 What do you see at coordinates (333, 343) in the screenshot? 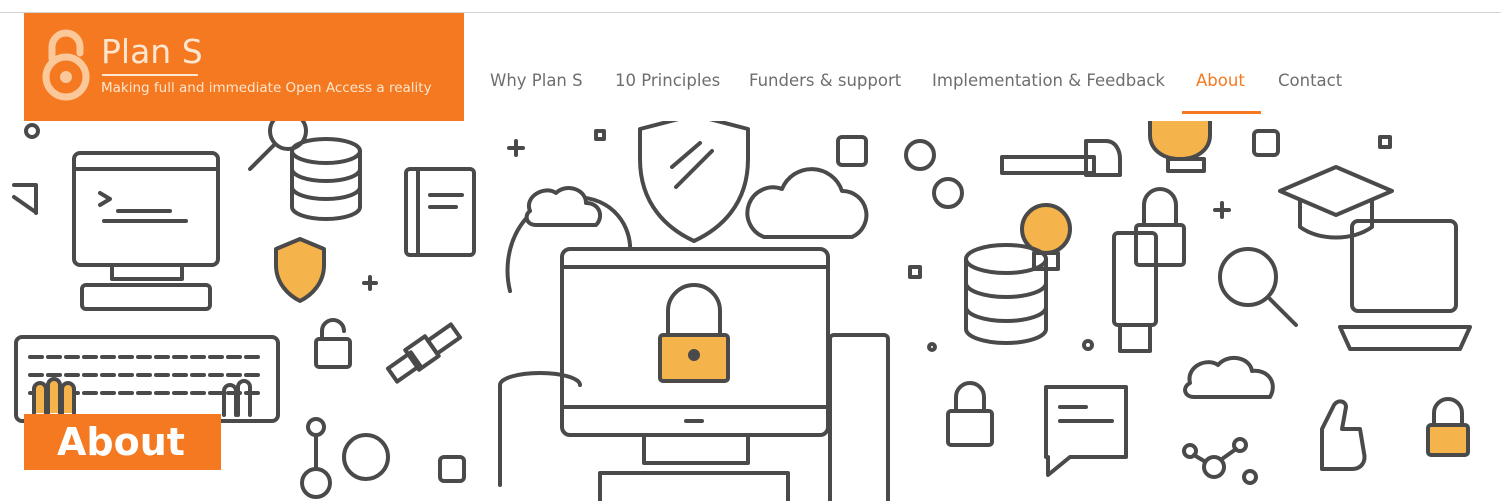
I see `padlock-icon` at bounding box center [333, 343].